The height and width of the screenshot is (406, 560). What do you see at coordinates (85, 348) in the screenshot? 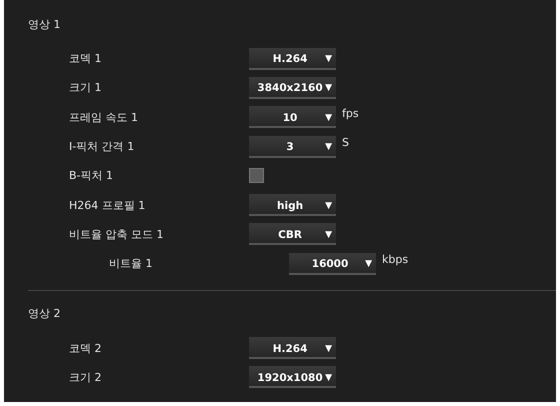
I see `setting-label: 코덱 2` at bounding box center [85, 348].